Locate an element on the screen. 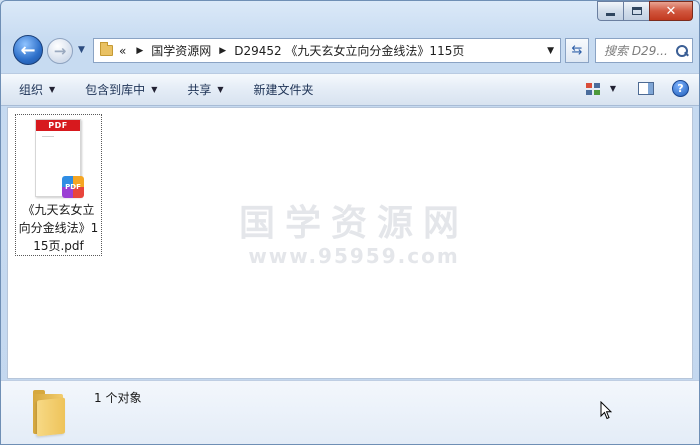  back-button: ← is located at coordinates (28, 50).